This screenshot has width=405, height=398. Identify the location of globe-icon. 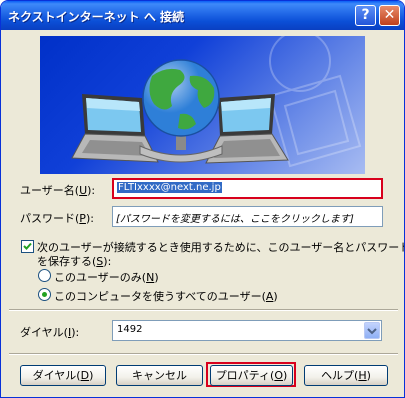
(181, 98).